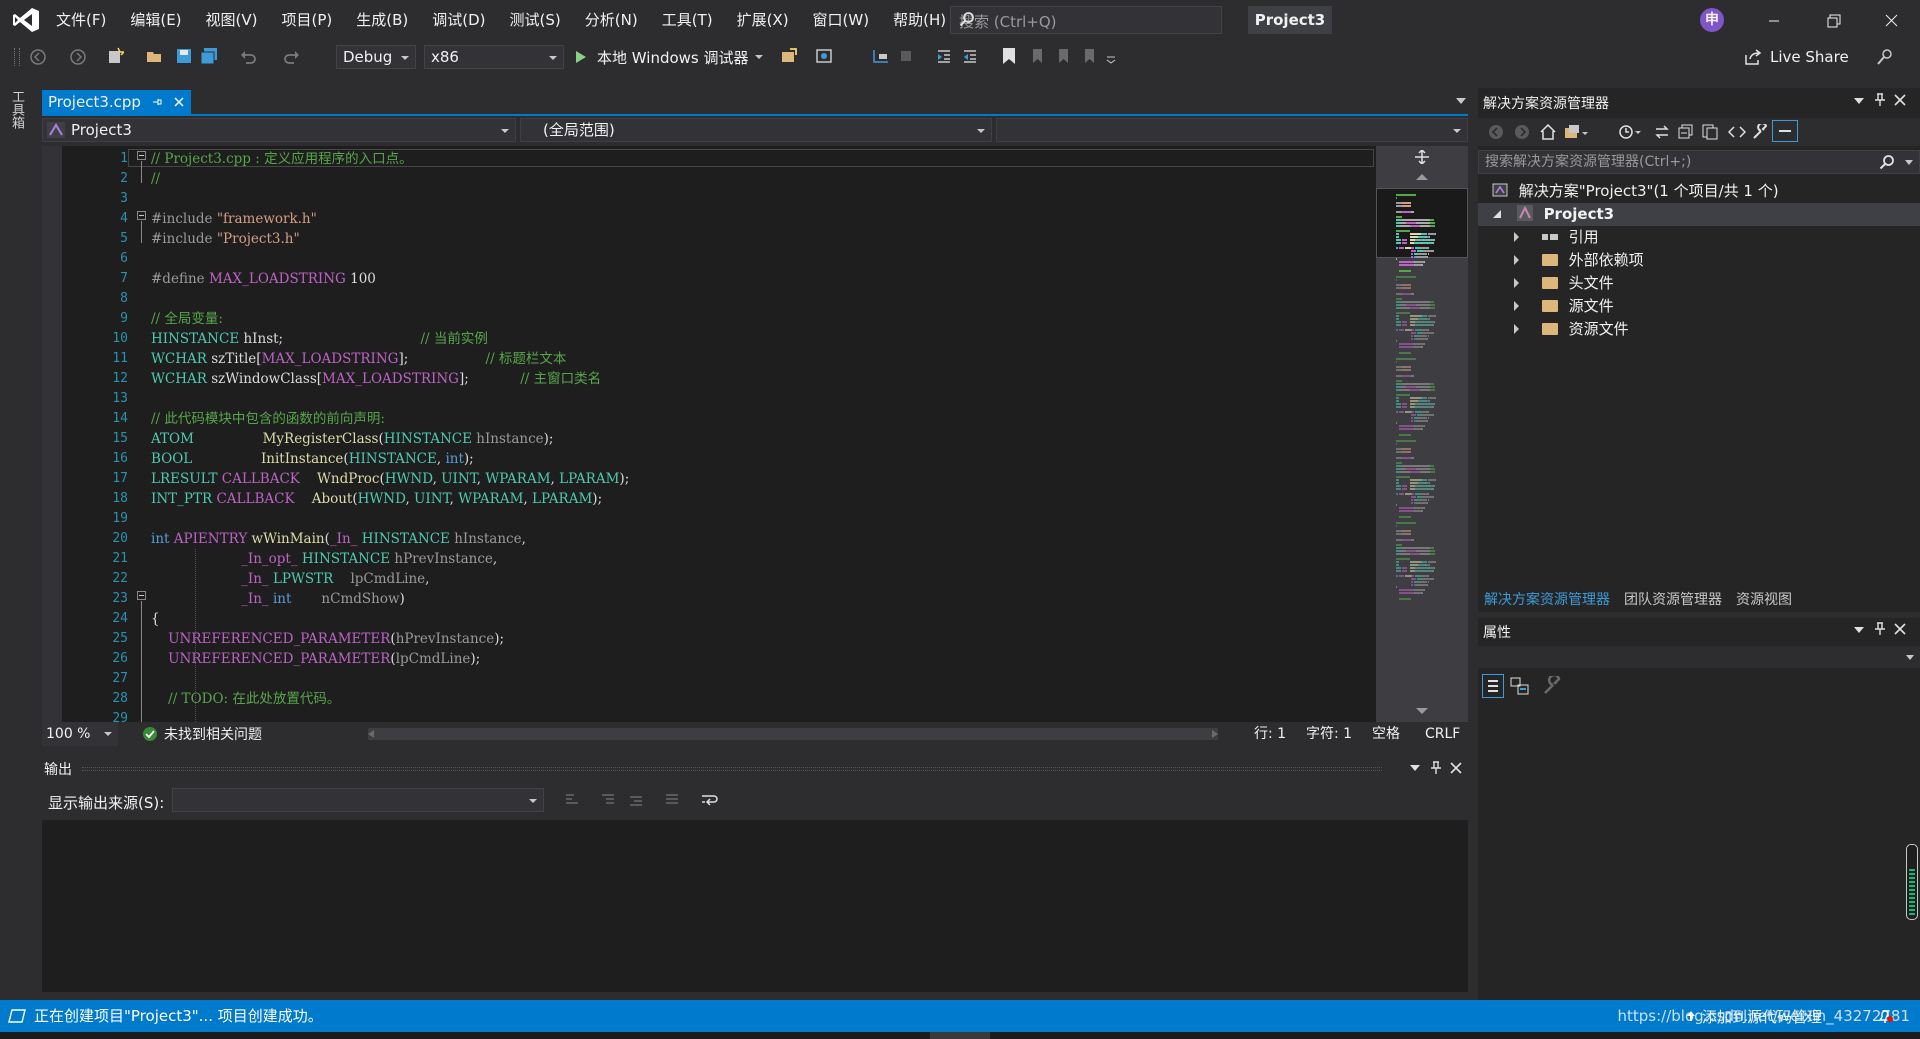 This screenshot has height=1039, width=1920. What do you see at coordinates (1564, 306) in the screenshot?
I see `tree-item-source-files: 源文件` at bounding box center [1564, 306].